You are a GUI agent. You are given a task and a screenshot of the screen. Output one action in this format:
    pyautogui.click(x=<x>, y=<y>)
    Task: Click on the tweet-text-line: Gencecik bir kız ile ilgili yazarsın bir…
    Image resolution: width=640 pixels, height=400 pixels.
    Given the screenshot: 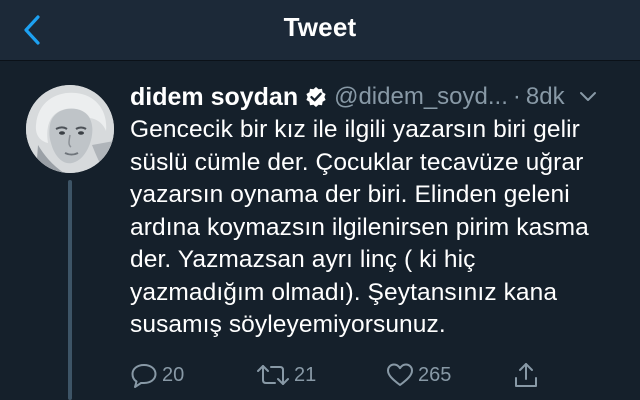 What is the action you would take?
    pyautogui.click(x=355, y=129)
    